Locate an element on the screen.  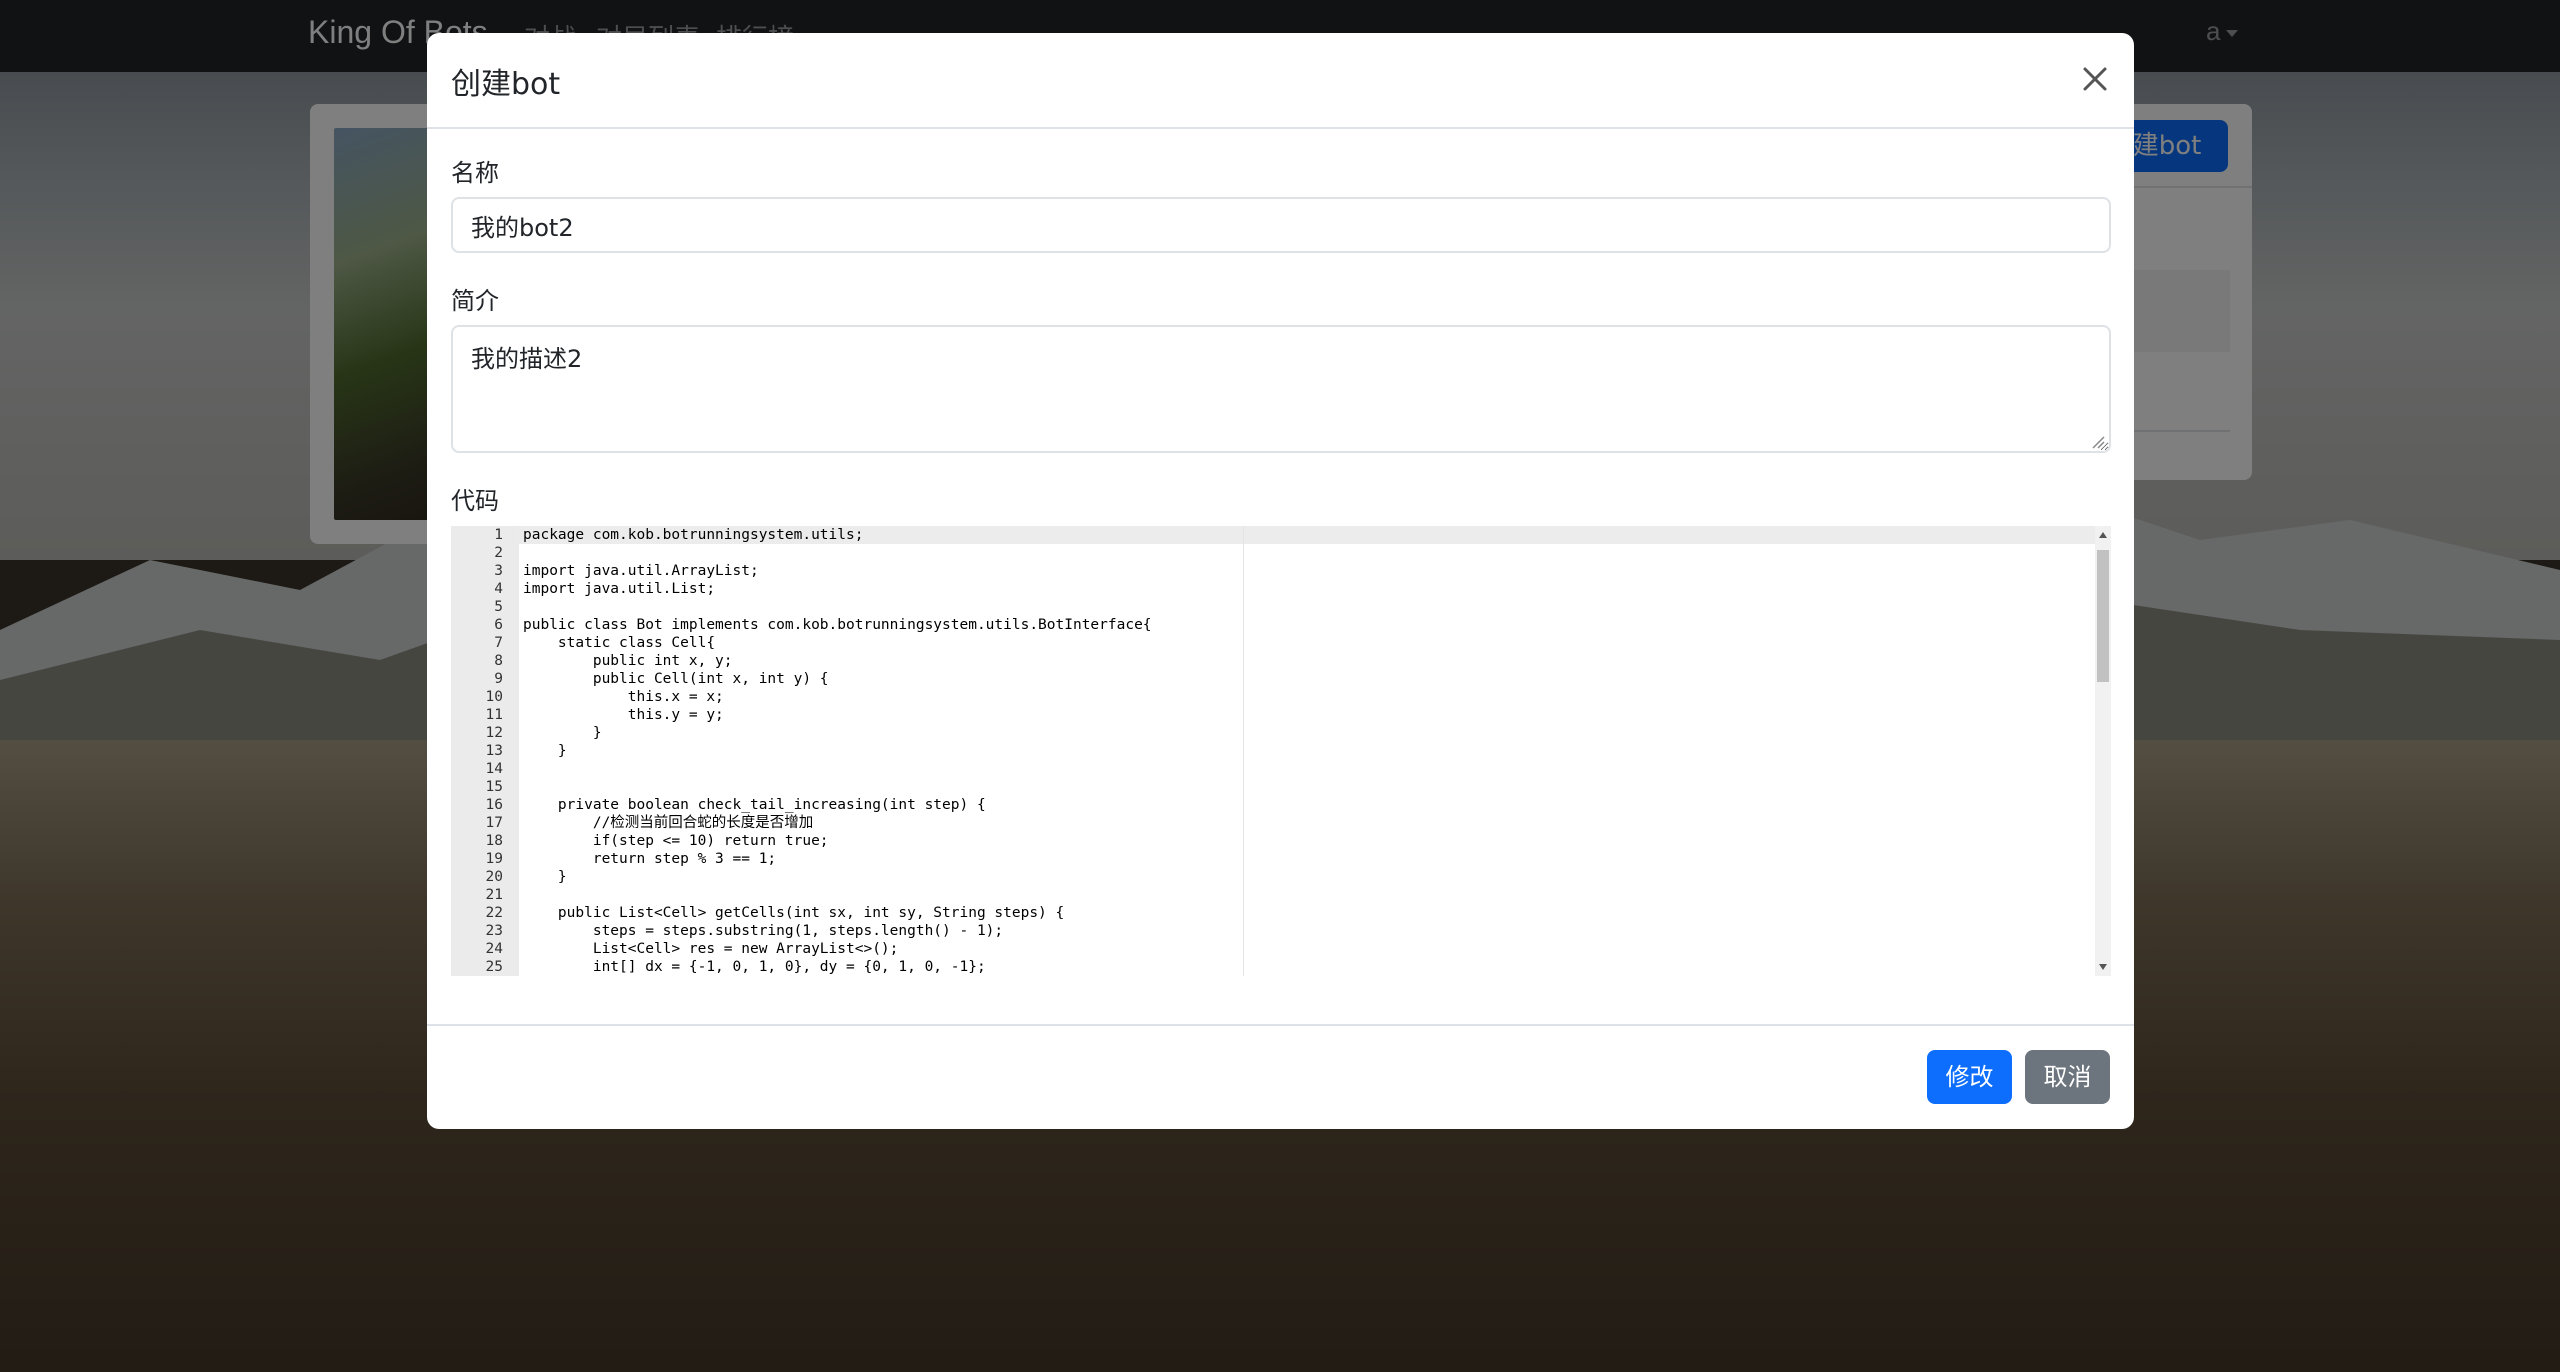
line-number: 4 is located at coordinates (498, 589).